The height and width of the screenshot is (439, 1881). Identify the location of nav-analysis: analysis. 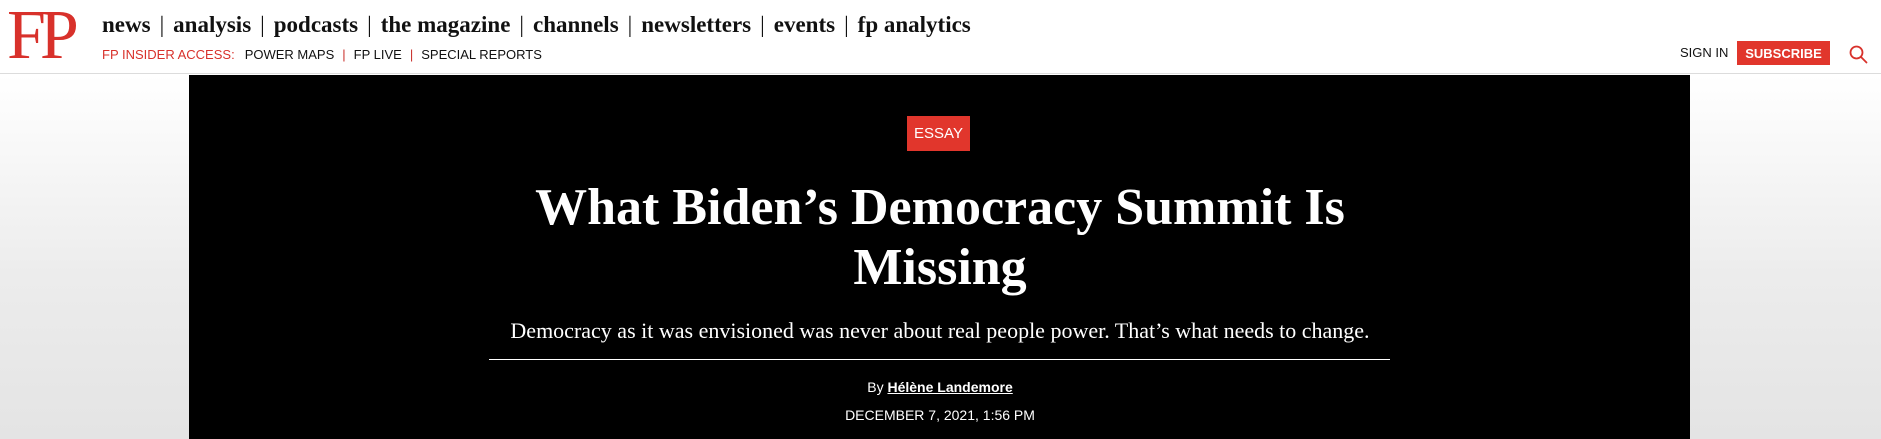
(212, 25).